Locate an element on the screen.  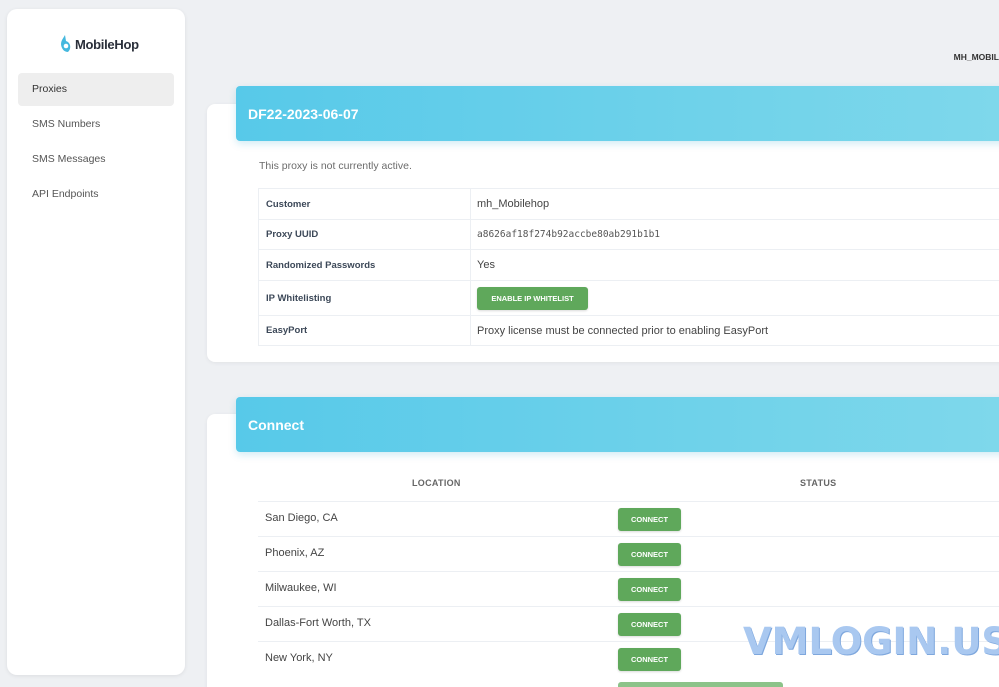
detail-row-randomized-passwords: Randomized Passwords Yes is located at coordinates (628, 265).